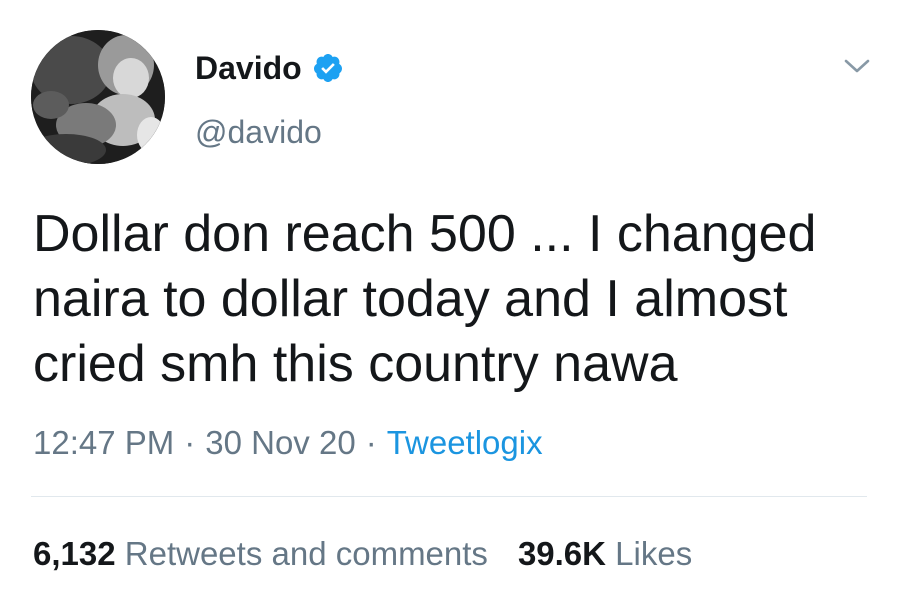  I want to click on author-name-row: Davido, so click(269, 68).